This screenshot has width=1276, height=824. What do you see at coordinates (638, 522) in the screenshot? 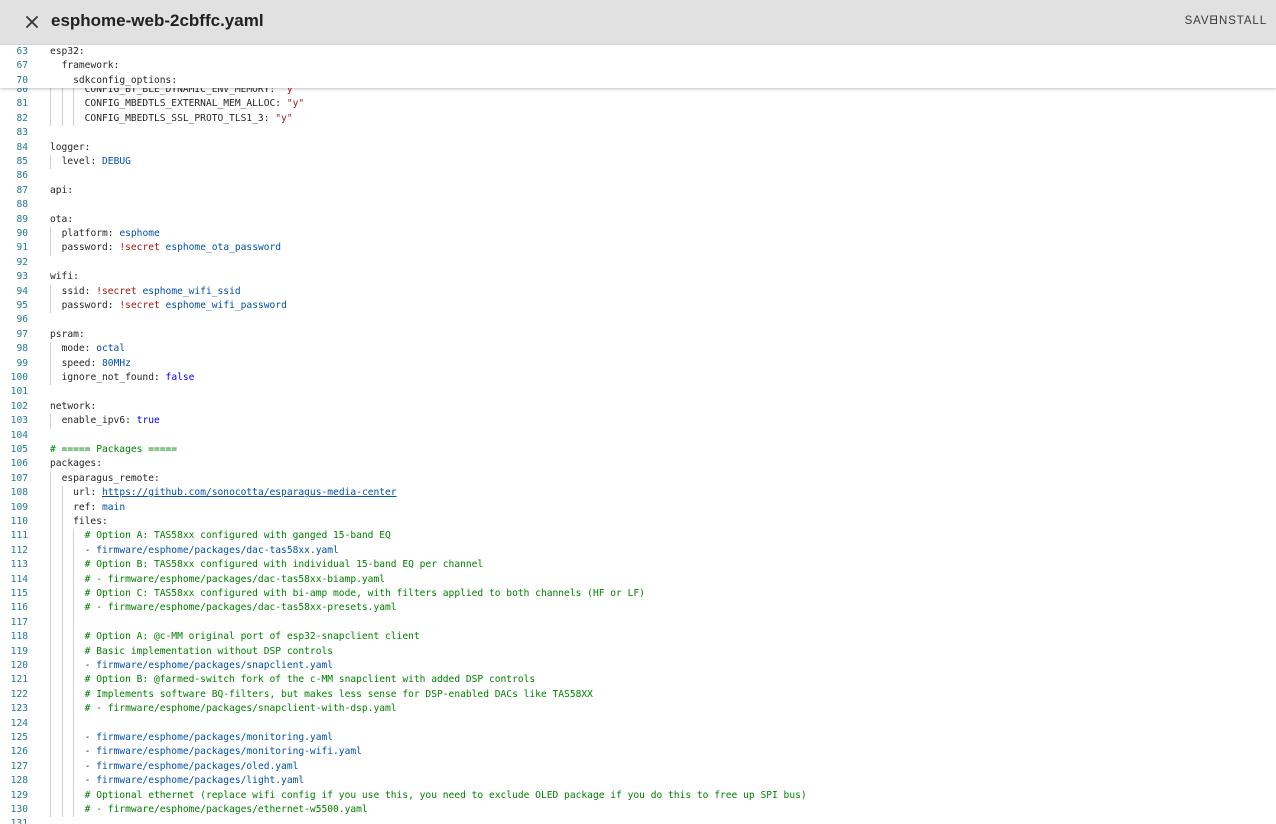
I see `code-line: 110 files:` at bounding box center [638, 522].